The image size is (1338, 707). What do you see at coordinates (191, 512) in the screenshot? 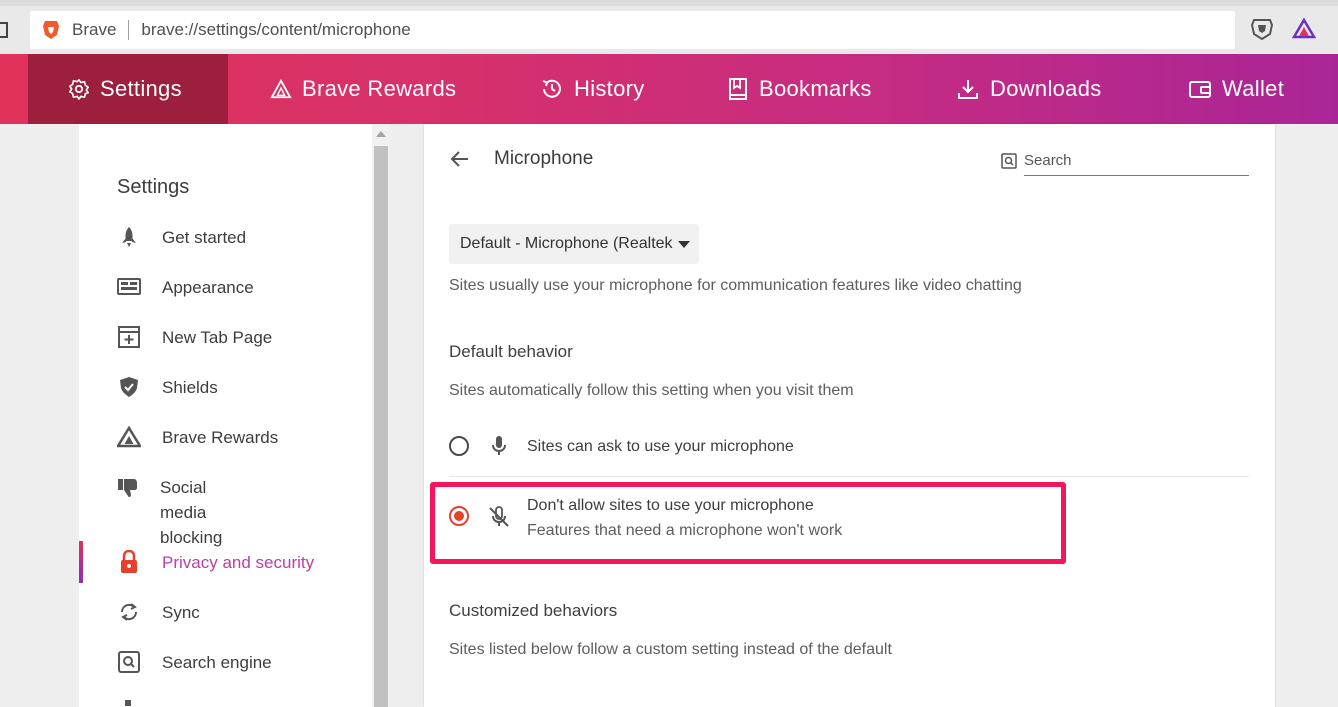
I see `sidebar-item-label: Social media blocking` at bounding box center [191, 512].